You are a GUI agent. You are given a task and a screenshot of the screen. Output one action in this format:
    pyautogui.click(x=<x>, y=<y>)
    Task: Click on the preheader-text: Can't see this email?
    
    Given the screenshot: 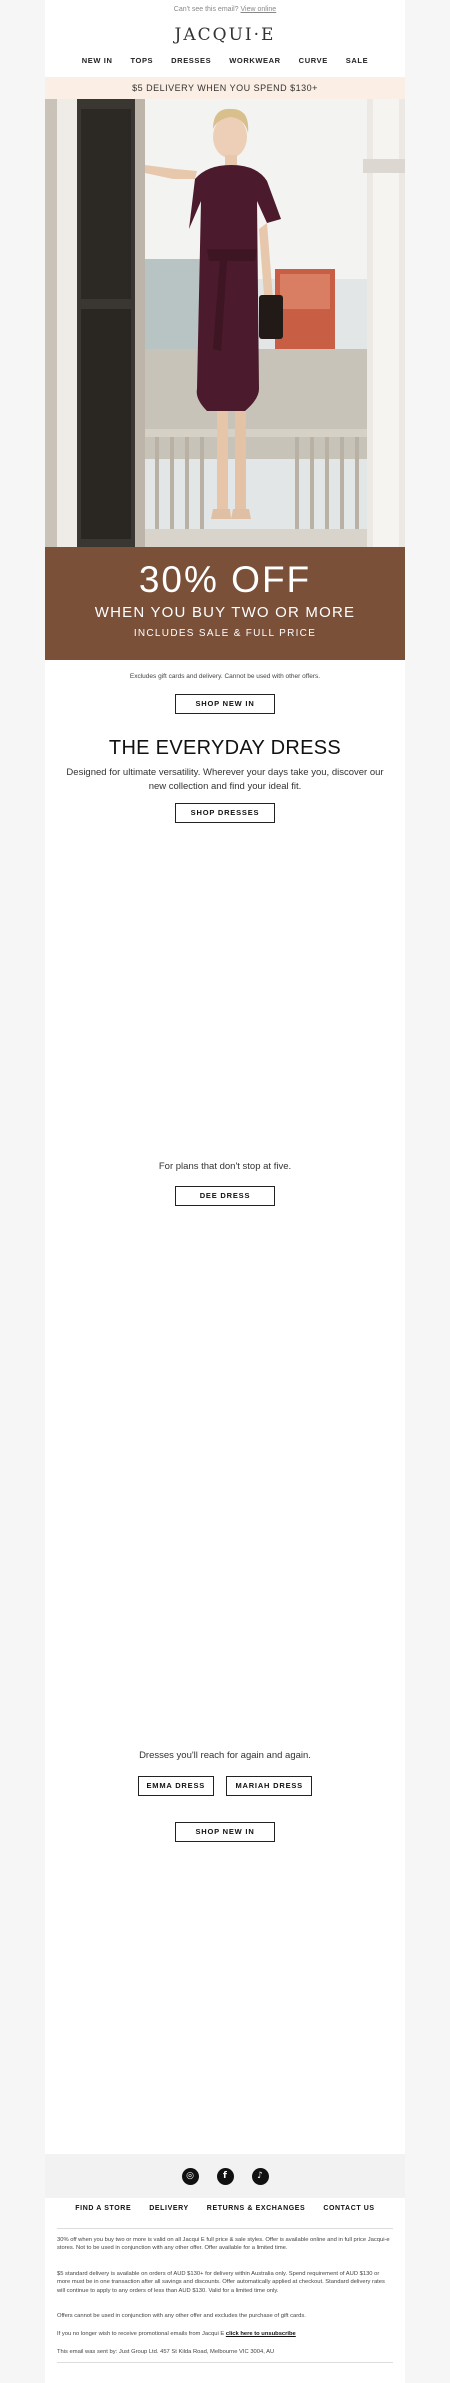 What is the action you would take?
    pyautogui.click(x=206, y=9)
    